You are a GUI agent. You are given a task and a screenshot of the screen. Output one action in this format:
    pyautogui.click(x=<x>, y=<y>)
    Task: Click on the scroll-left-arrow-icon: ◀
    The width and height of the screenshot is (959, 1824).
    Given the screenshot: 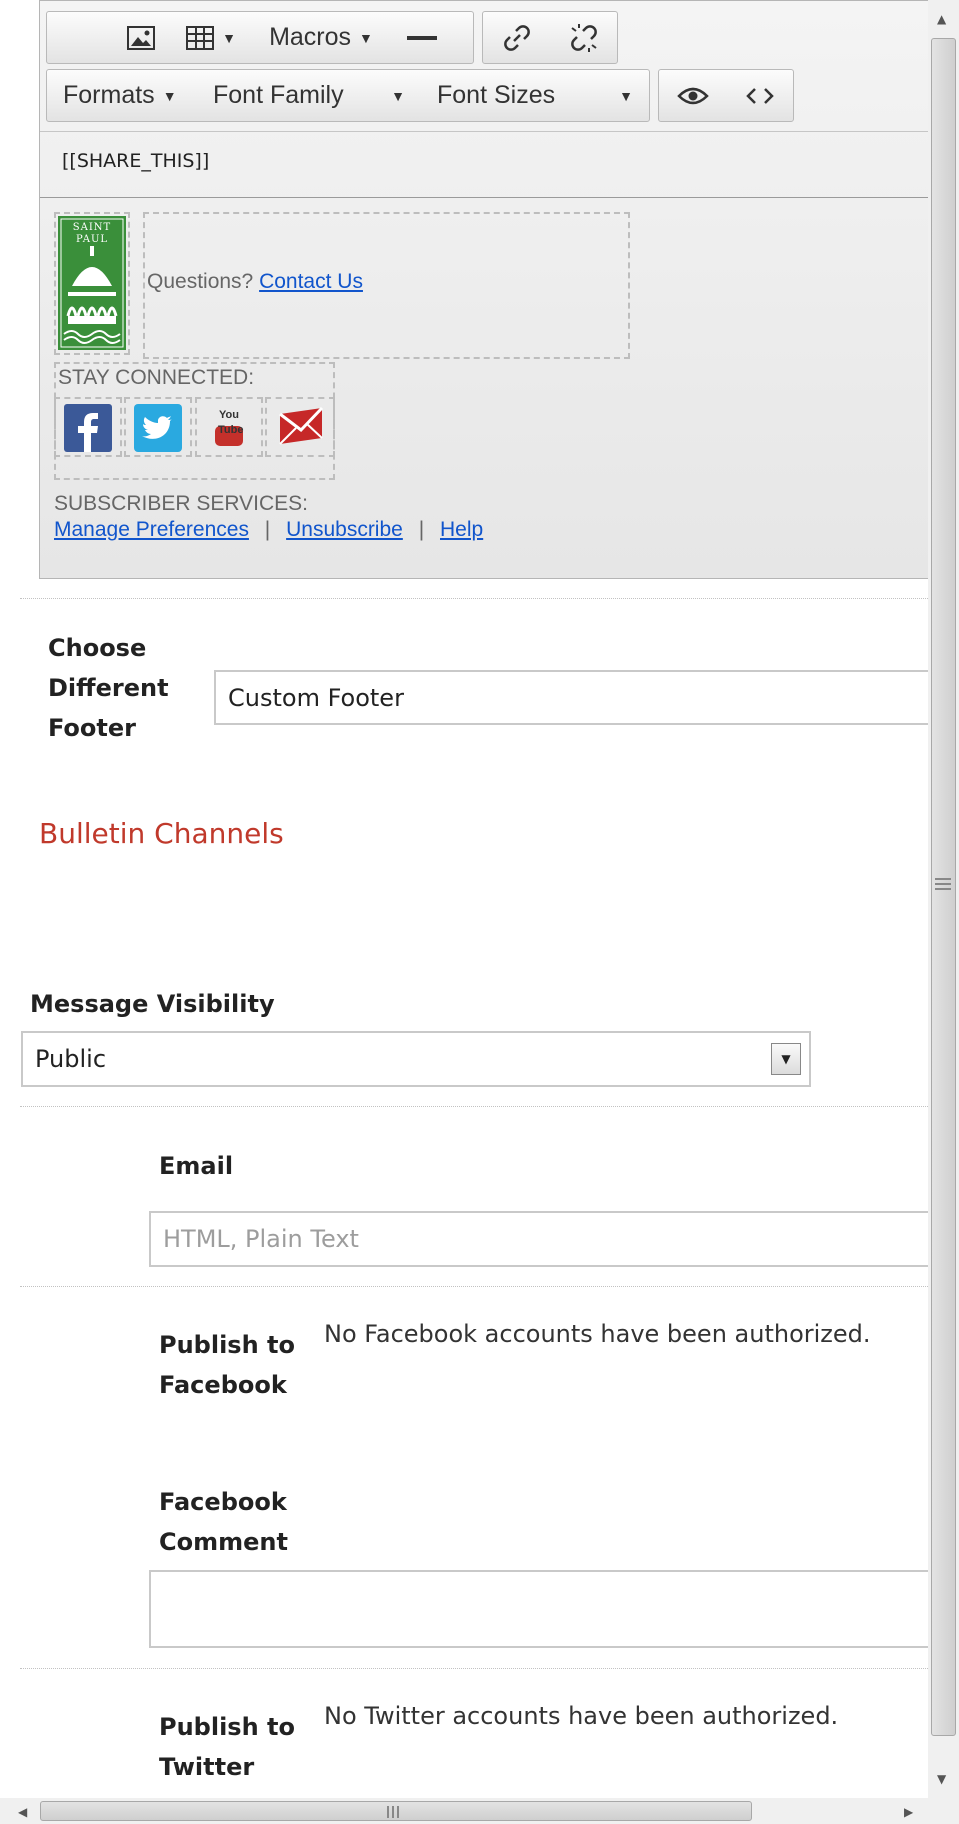 What is the action you would take?
    pyautogui.click(x=22, y=1812)
    